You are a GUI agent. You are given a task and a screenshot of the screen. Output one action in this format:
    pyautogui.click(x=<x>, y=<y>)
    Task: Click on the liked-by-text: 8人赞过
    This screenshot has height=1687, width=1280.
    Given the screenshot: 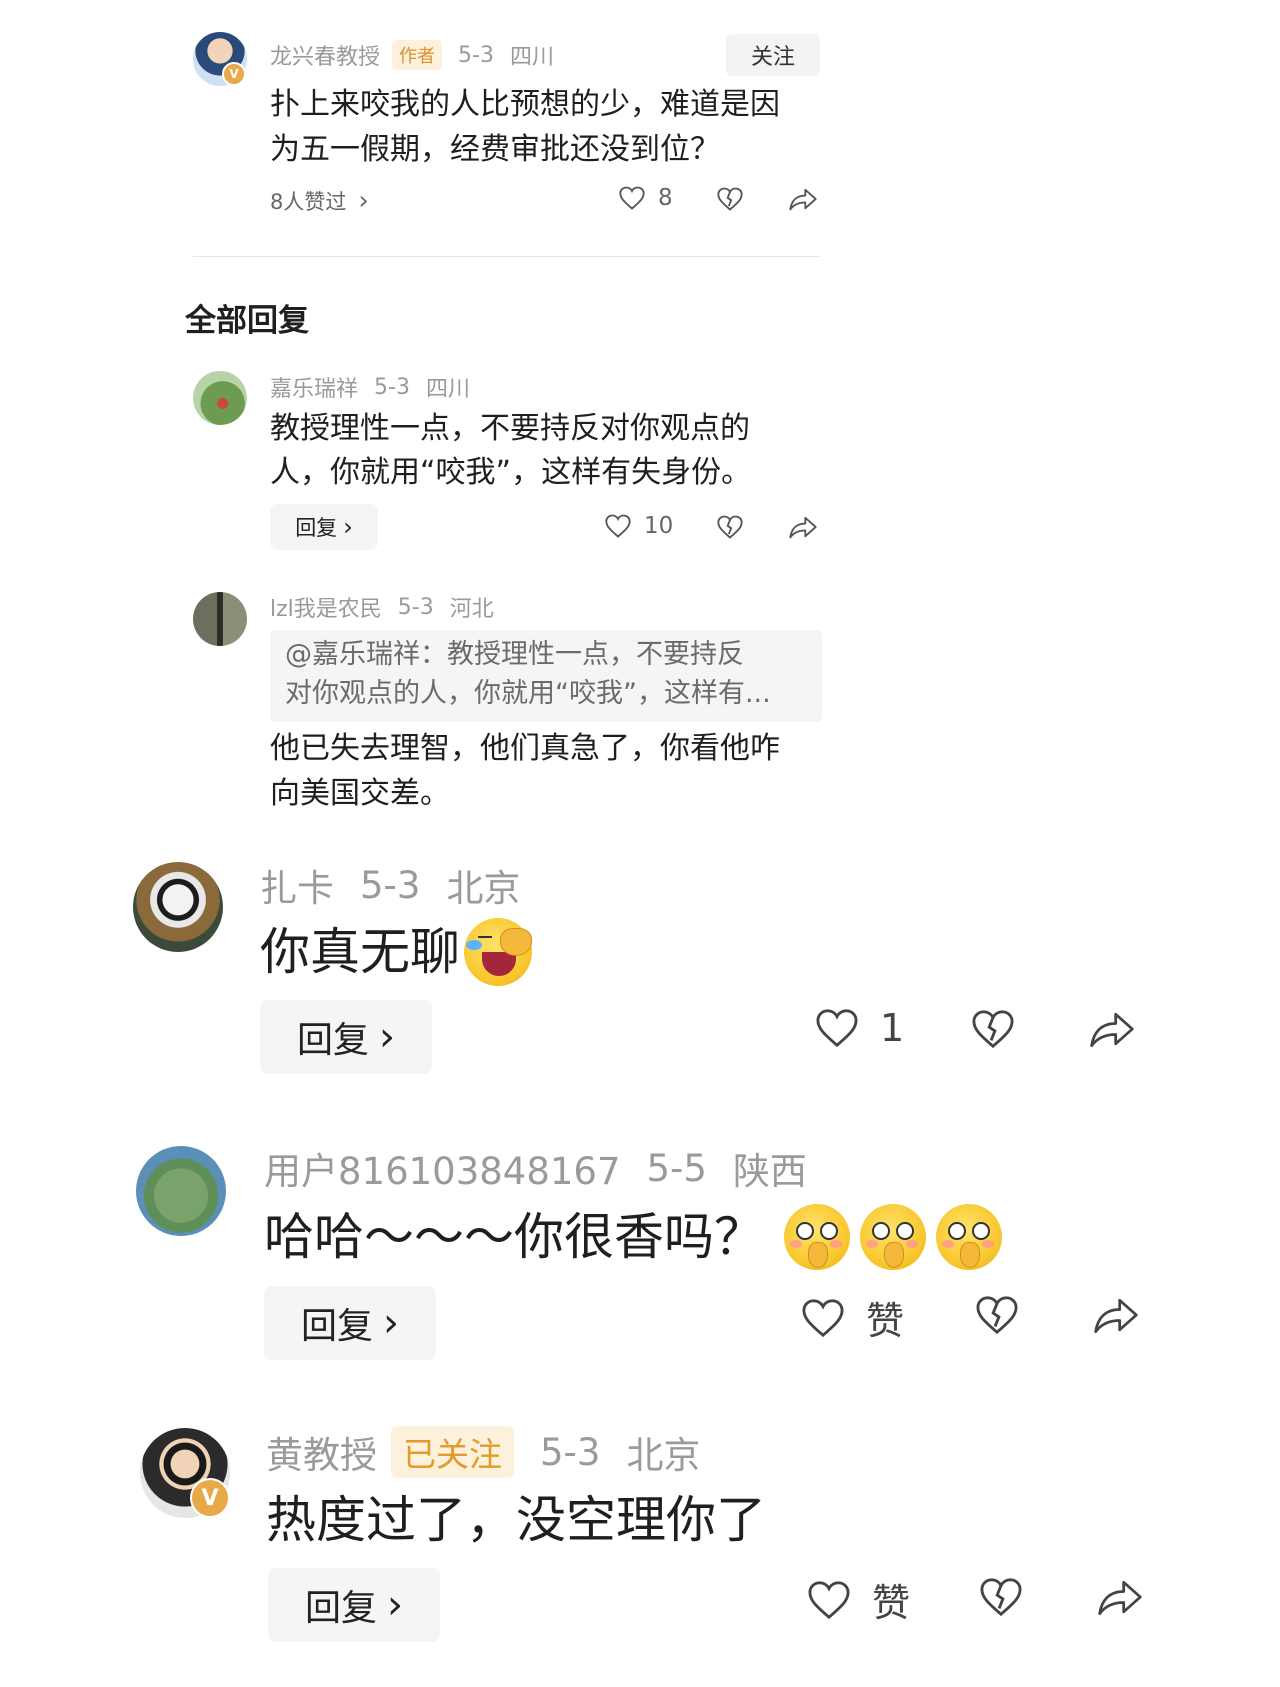 What is the action you would take?
    pyautogui.click(x=308, y=202)
    